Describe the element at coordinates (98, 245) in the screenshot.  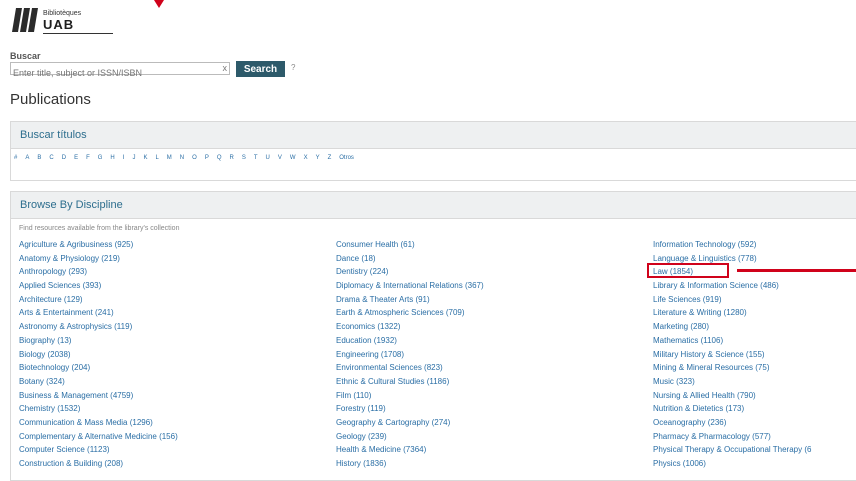
I see `discipline-link: Agriculture & Agribusiness (925)` at that location.